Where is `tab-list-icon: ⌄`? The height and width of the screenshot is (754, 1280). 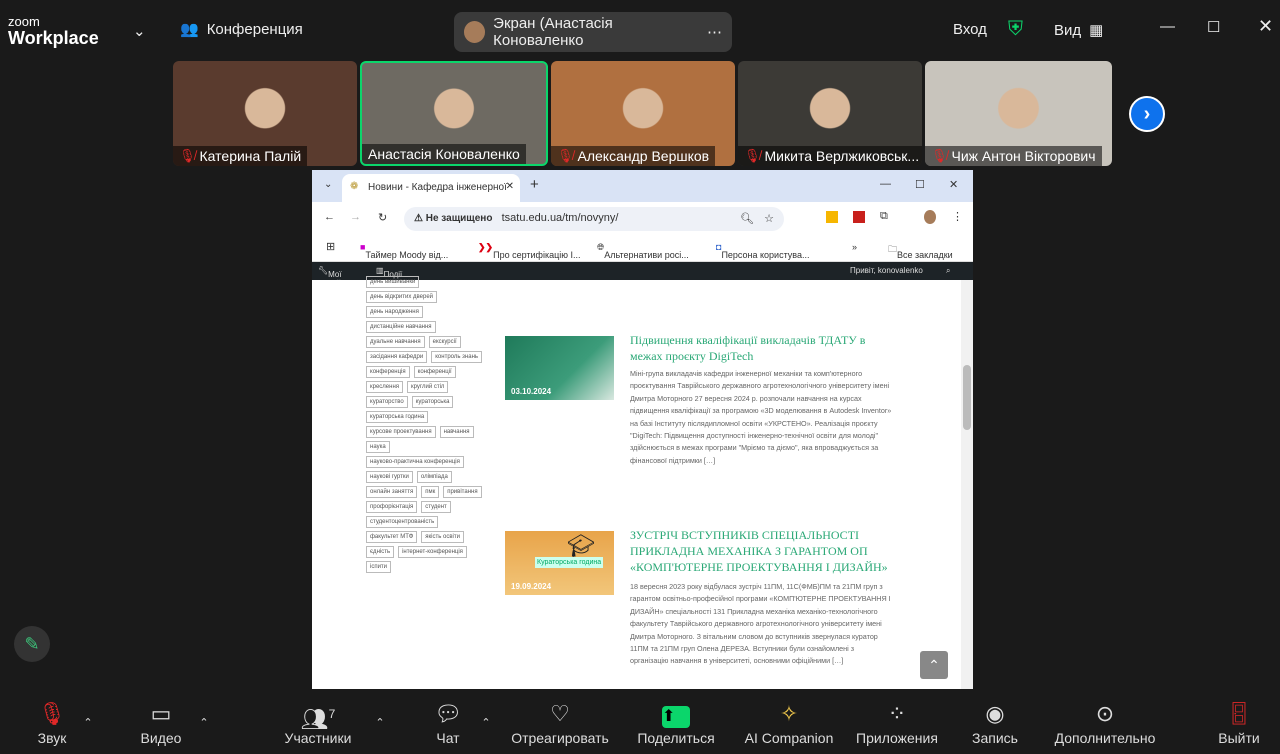
tab-list-icon: ⌄ is located at coordinates (328, 184).